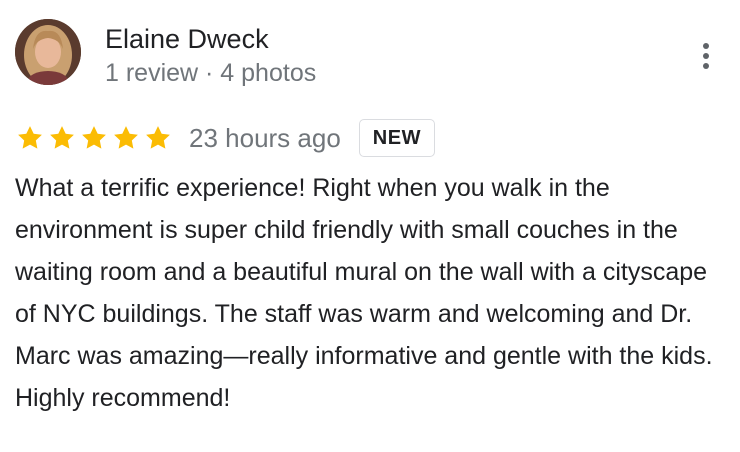 The height and width of the screenshot is (452, 740). What do you see at coordinates (265, 138) in the screenshot?
I see `review-time: 23 hours ago` at bounding box center [265, 138].